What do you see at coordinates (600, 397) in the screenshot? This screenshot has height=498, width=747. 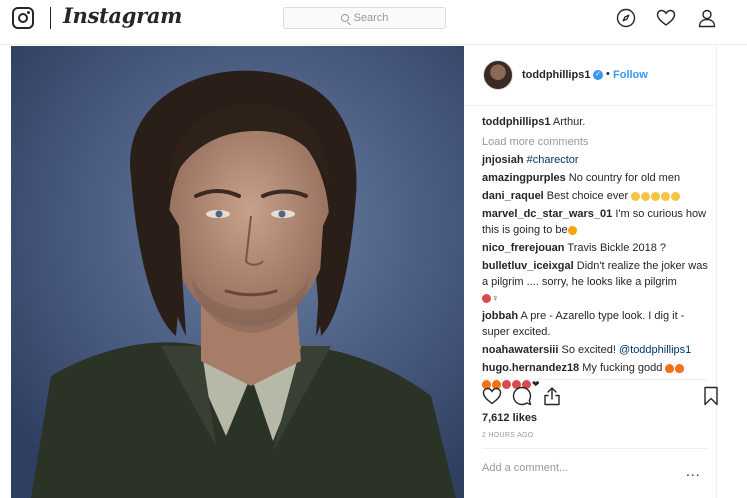 I see `post-actions` at bounding box center [600, 397].